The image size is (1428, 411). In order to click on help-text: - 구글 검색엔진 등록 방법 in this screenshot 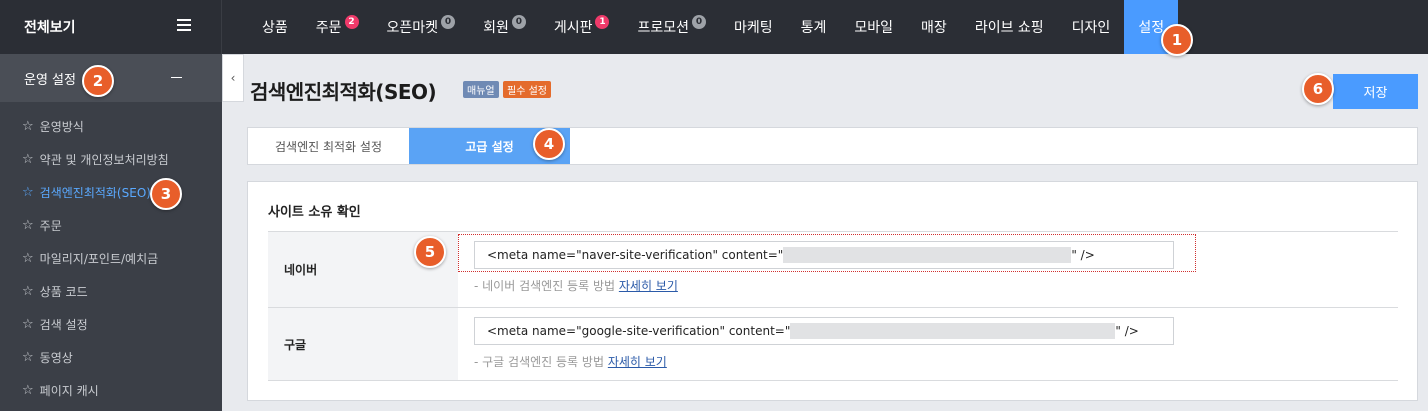, I will do `click(539, 362)`.